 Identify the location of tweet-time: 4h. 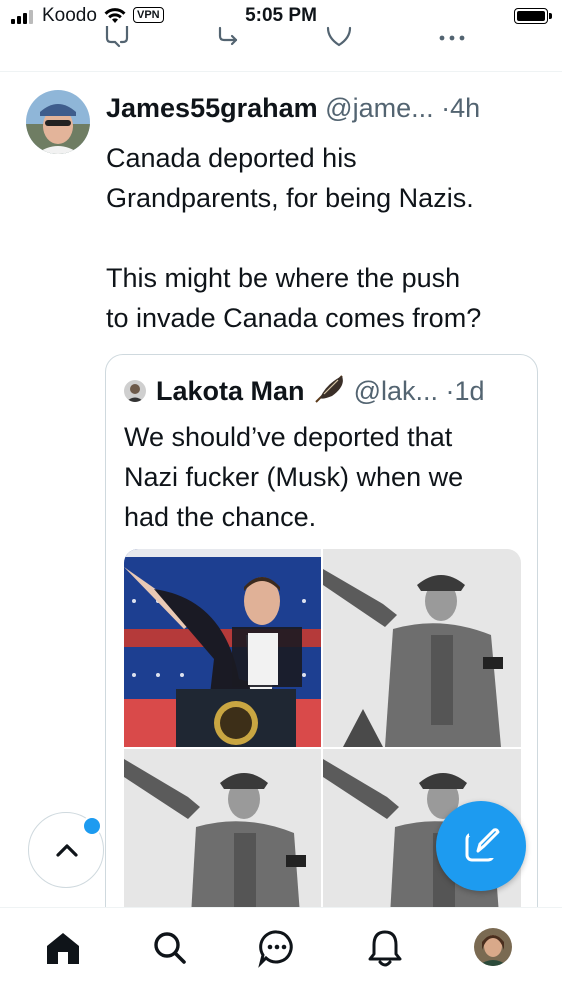
(465, 108).